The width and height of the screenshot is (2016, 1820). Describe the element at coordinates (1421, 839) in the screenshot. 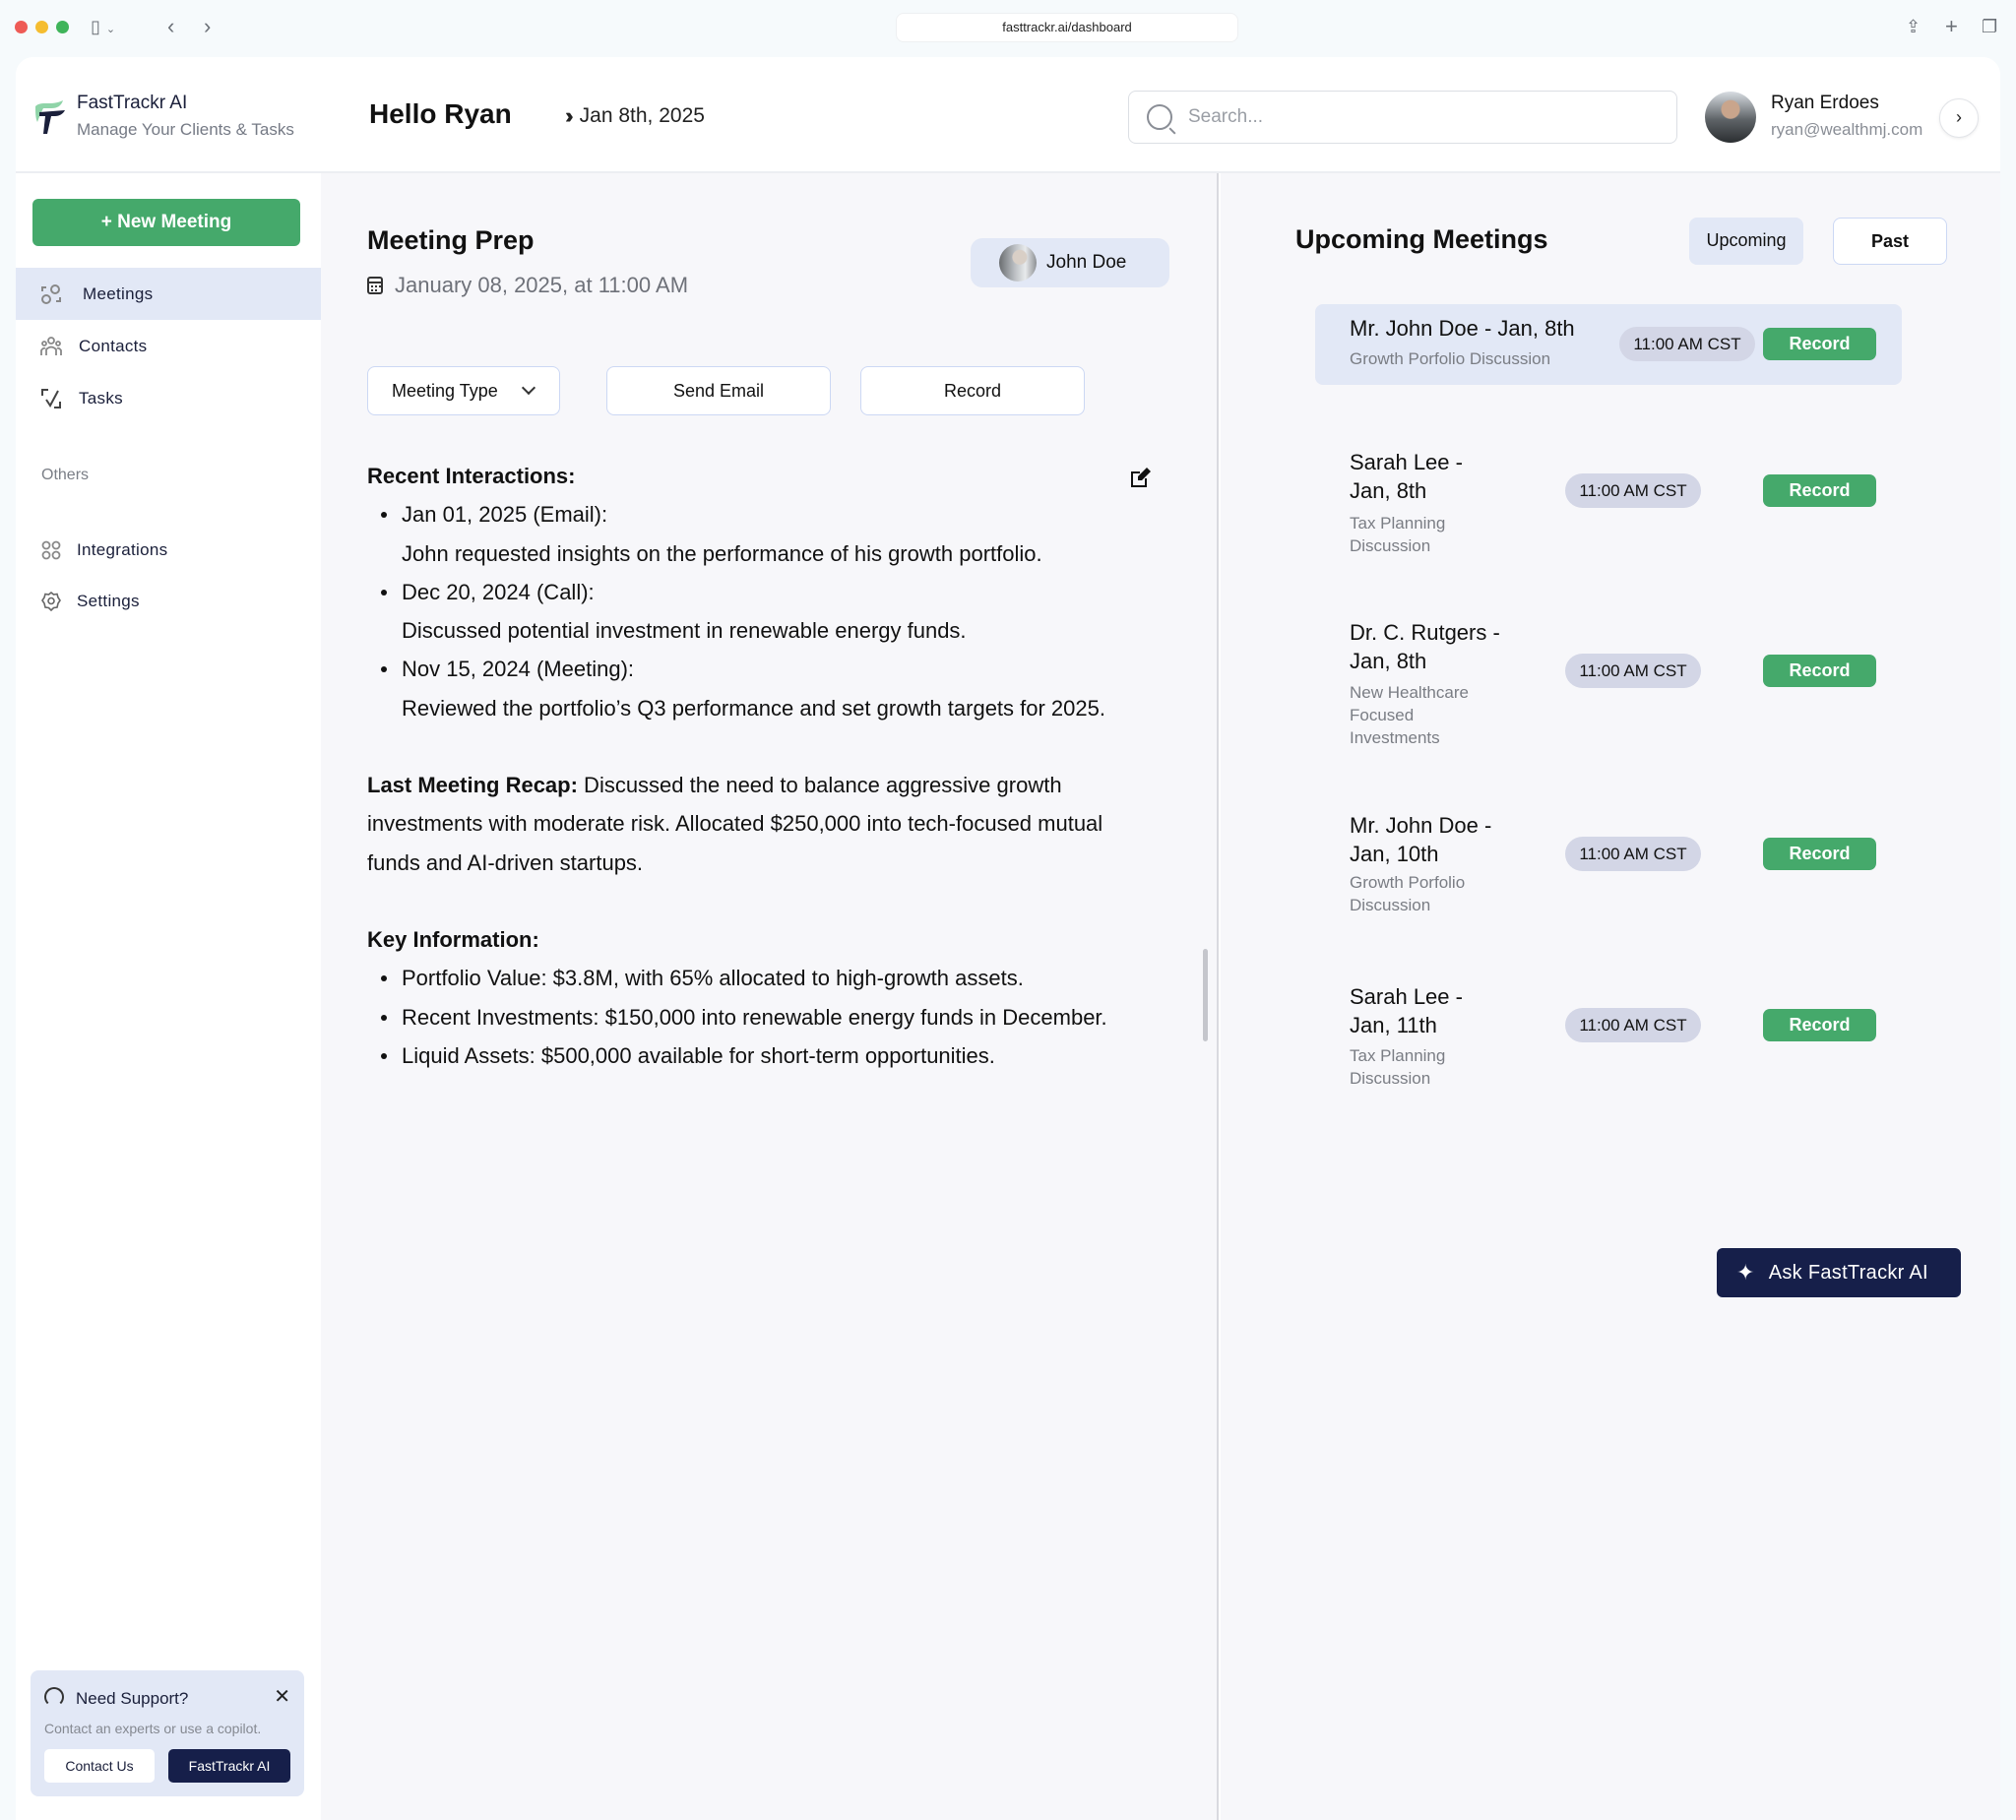

I see `meeting-title: Mr. John Doe - Jan, 10th` at that location.